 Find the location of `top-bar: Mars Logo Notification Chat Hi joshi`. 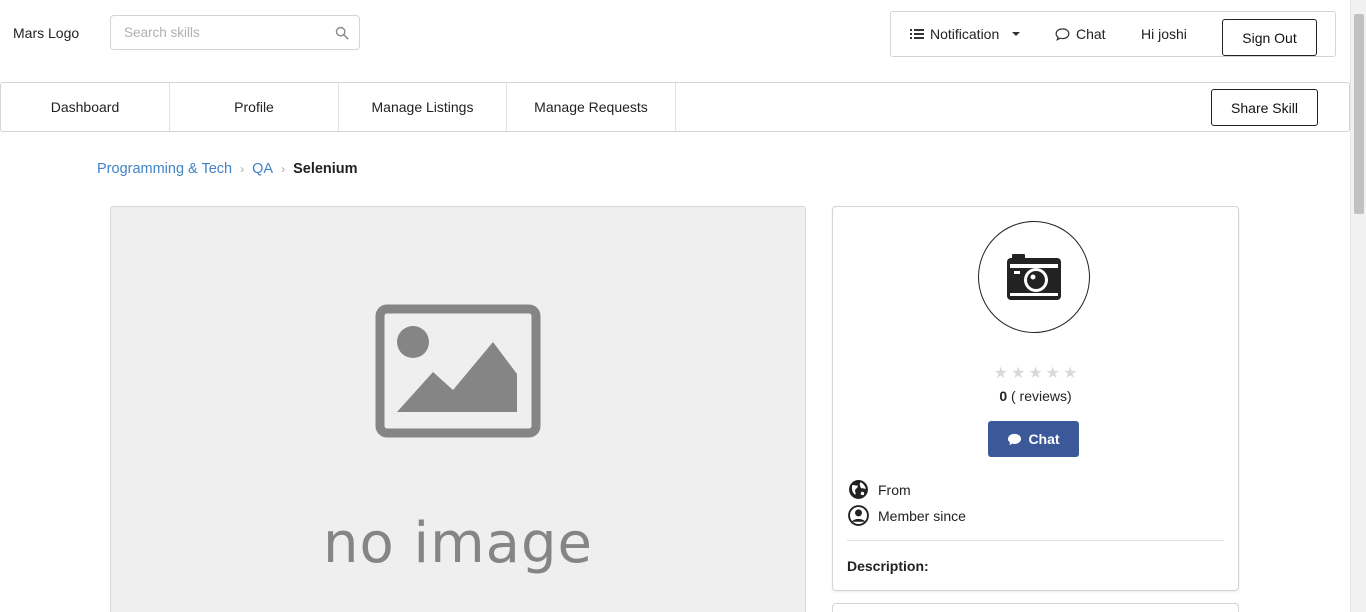

top-bar: Mars Logo Notification Chat Hi joshi is located at coordinates (675, 35).